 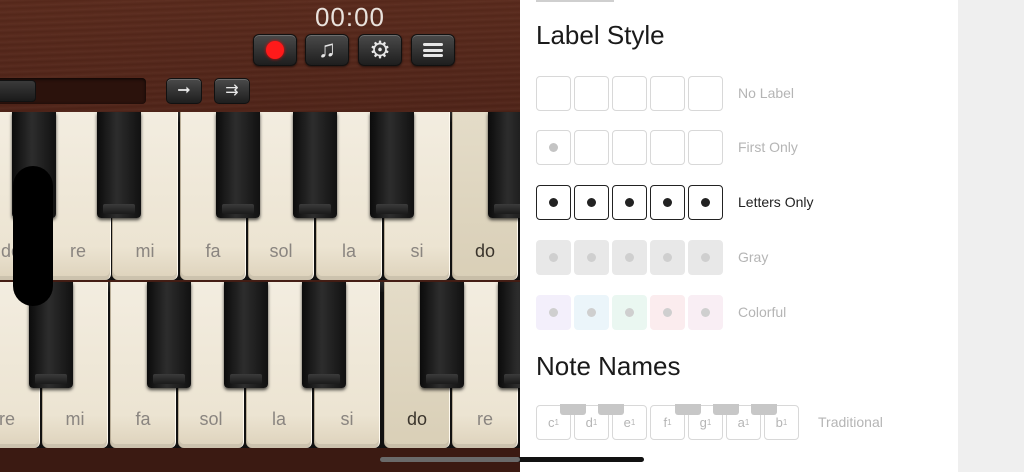 I want to click on home-indicator-overlay, so click(x=450, y=459).